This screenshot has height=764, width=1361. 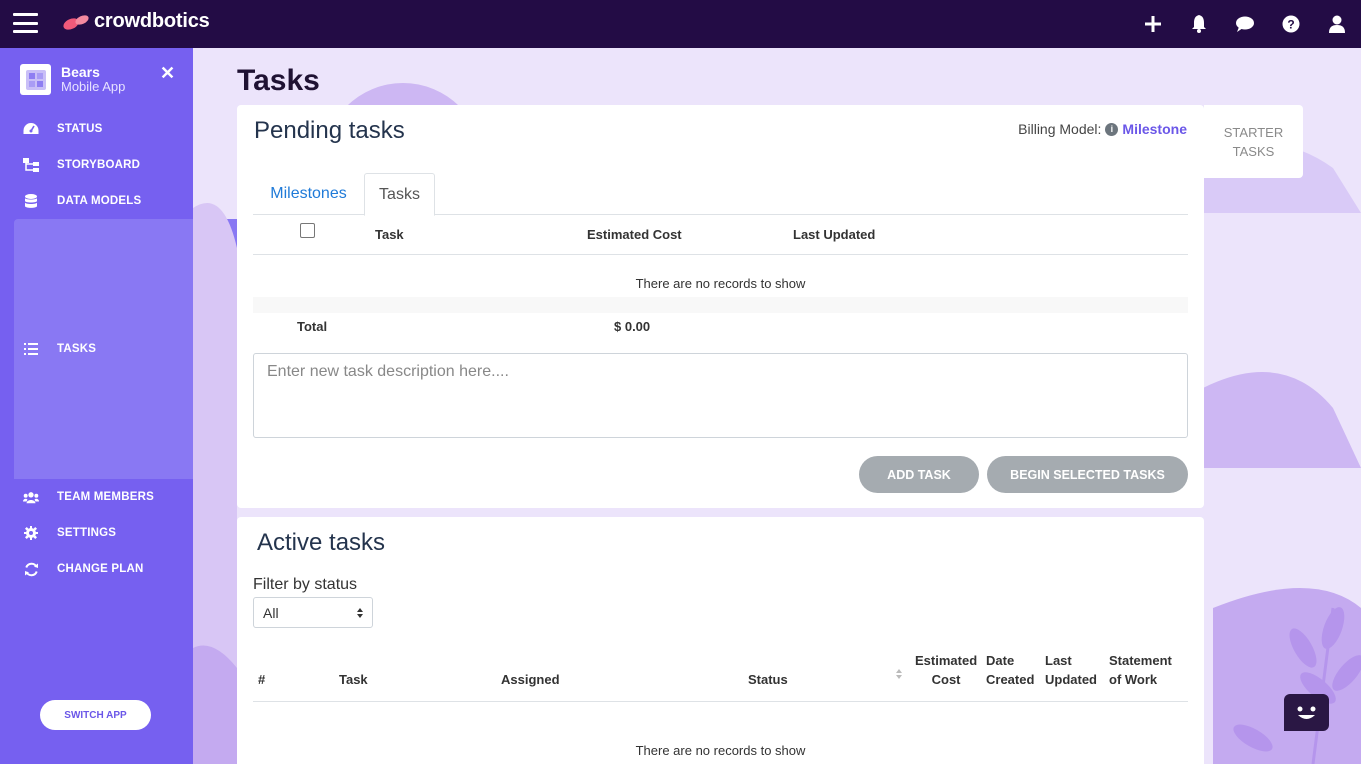 What do you see at coordinates (95, 715) in the screenshot?
I see `switch-app-button: SWITCH APP` at bounding box center [95, 715].